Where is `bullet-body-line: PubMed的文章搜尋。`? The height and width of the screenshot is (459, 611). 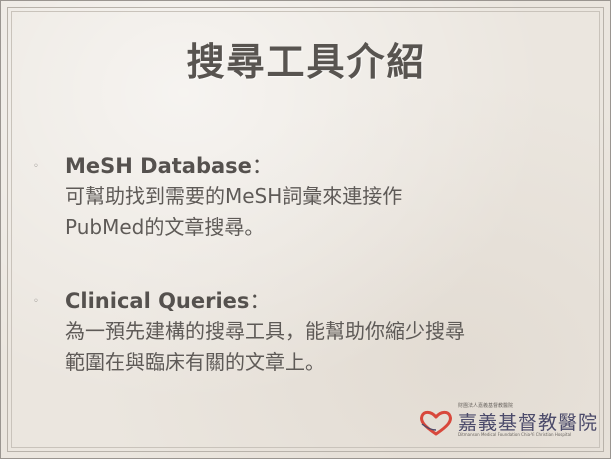
bullet-body-line: PubMed的文章搜尋。 is located at coordinates (165, 227).